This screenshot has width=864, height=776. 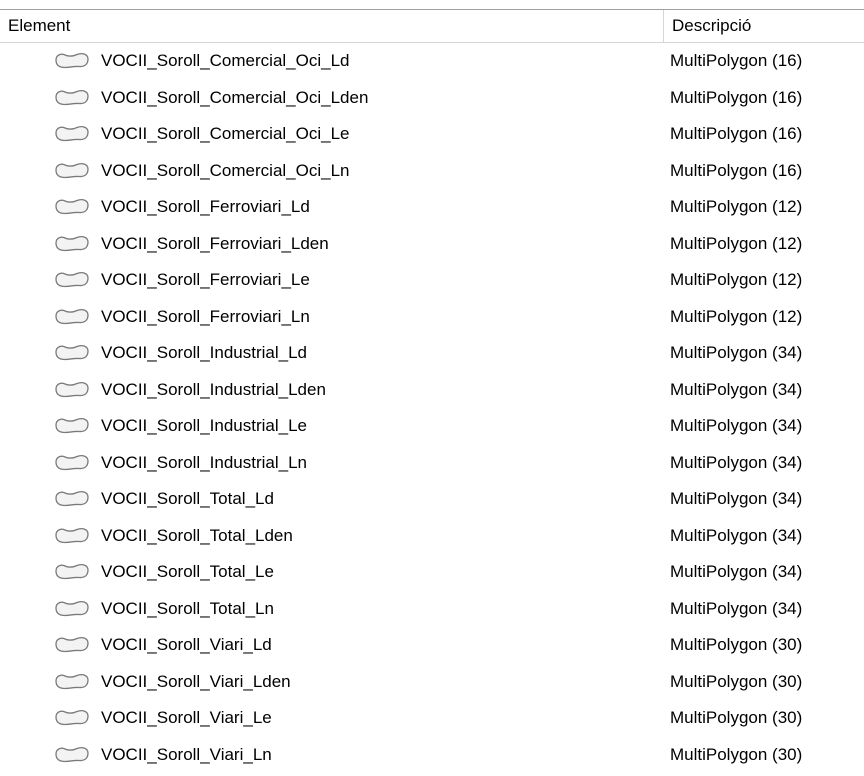 What do you see at coordinates (187, 571) in the screenshot?
I see `layer-name: VOCII_Soroll_Total_Le` at bounding box center [187, 571].